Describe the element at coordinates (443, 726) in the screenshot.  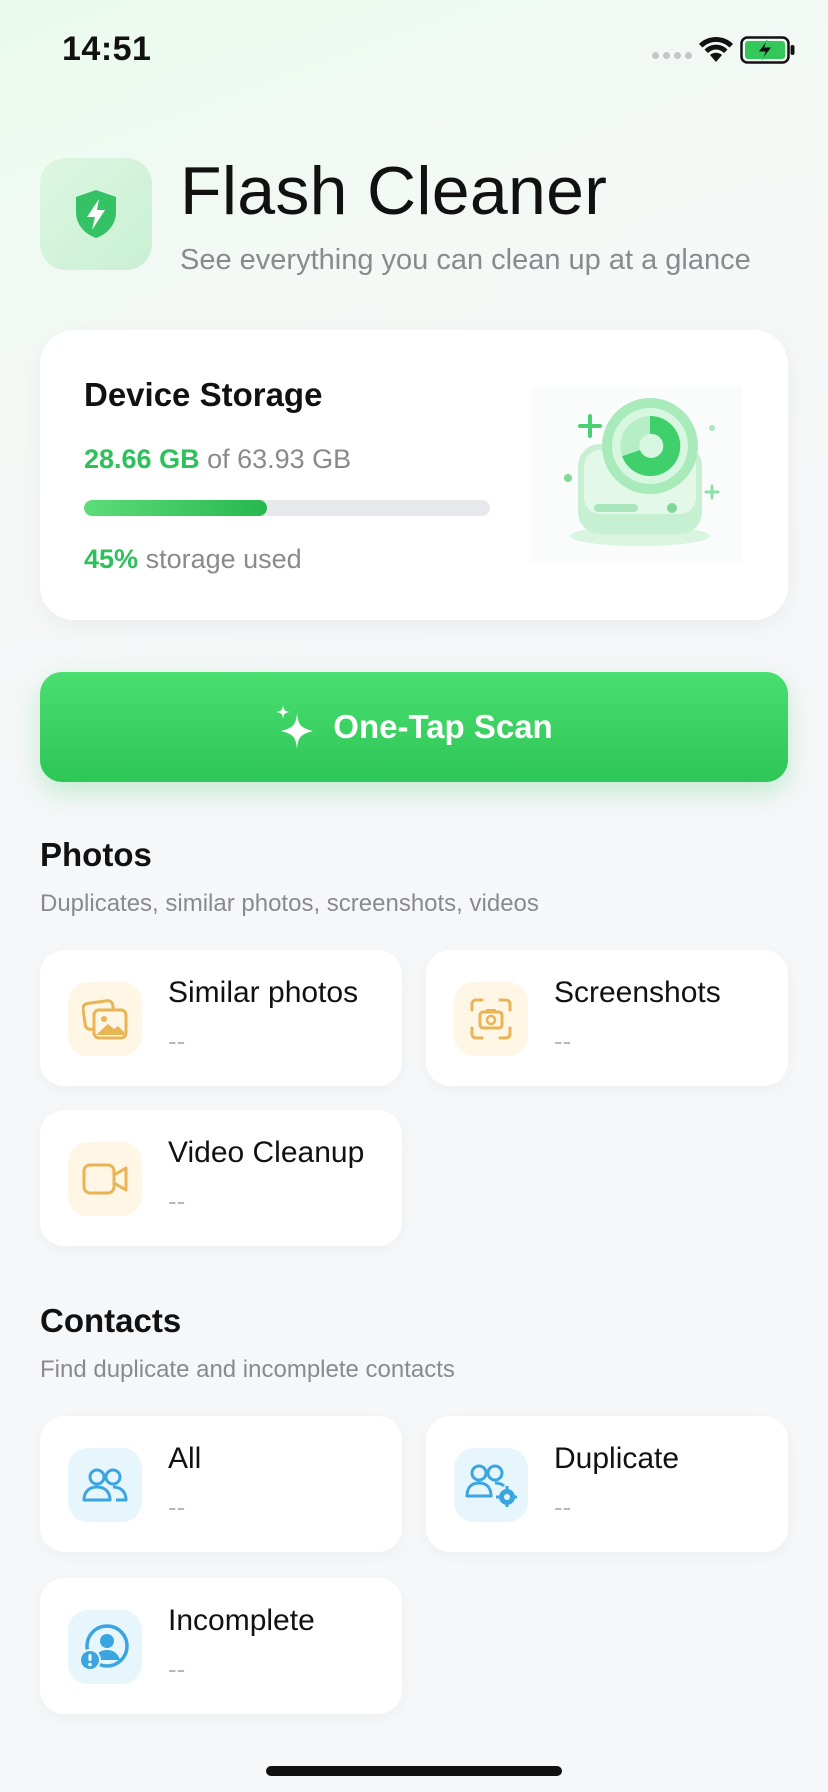
I see `scan-button-label: One-Tap Scan` at that location.